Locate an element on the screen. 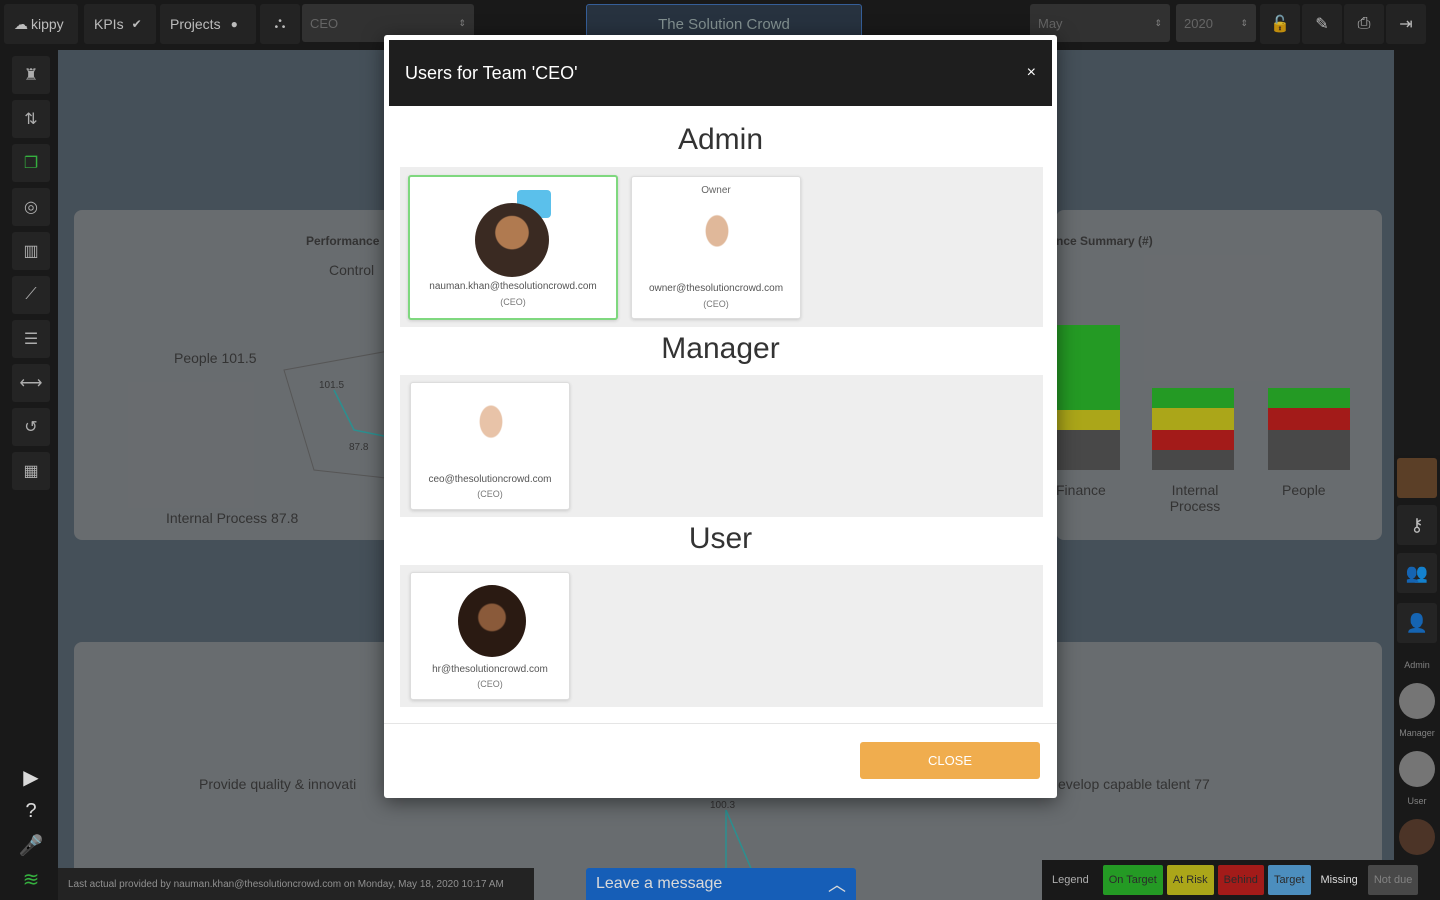  user-card: Owner owner@thesolutioncrowd.com (CEO) is located at coordinates (716, 247).